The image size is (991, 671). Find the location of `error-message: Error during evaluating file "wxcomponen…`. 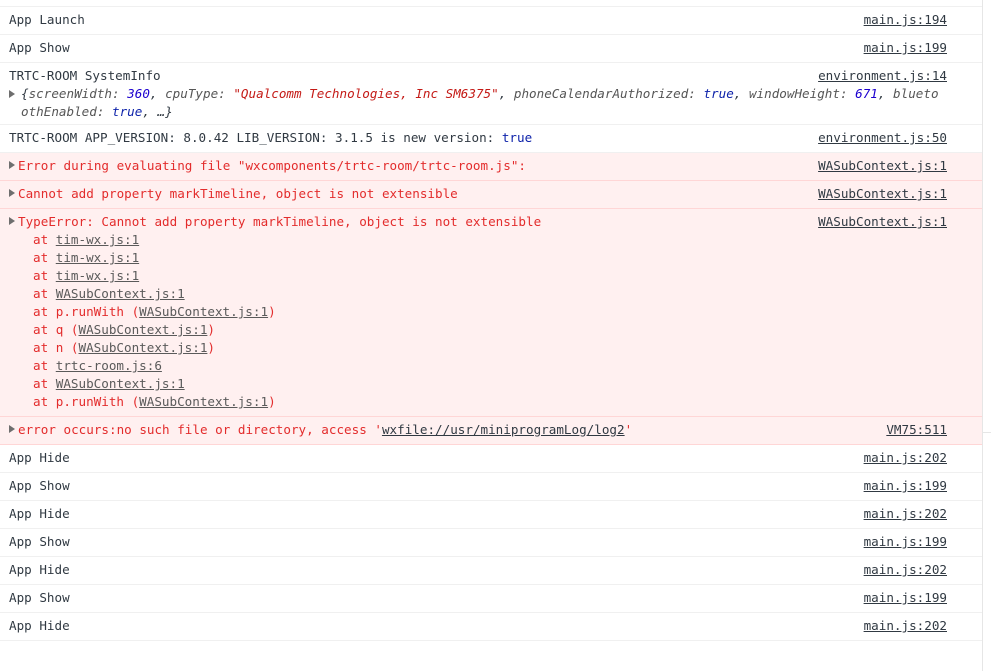

error-message: Error during evaluating file "wxcomponen… is located at coordinates (272, 165).